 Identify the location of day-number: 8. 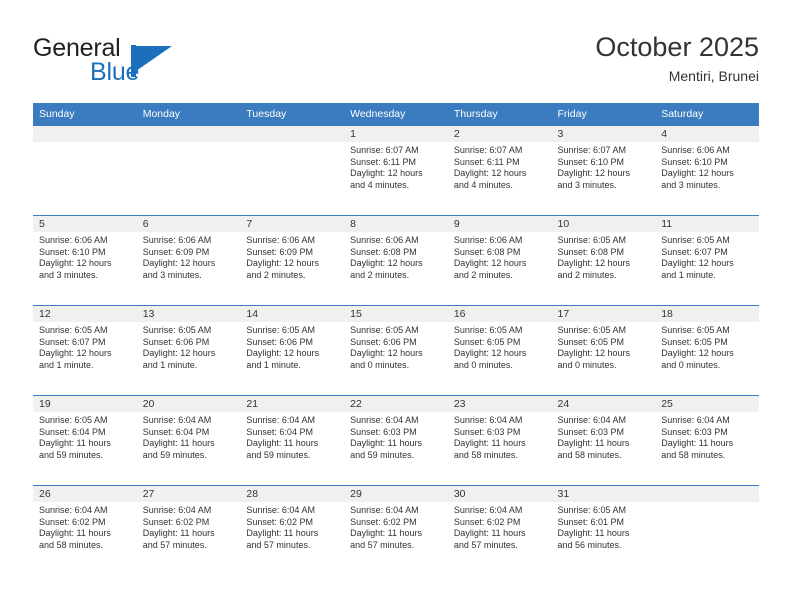
(396, 224).